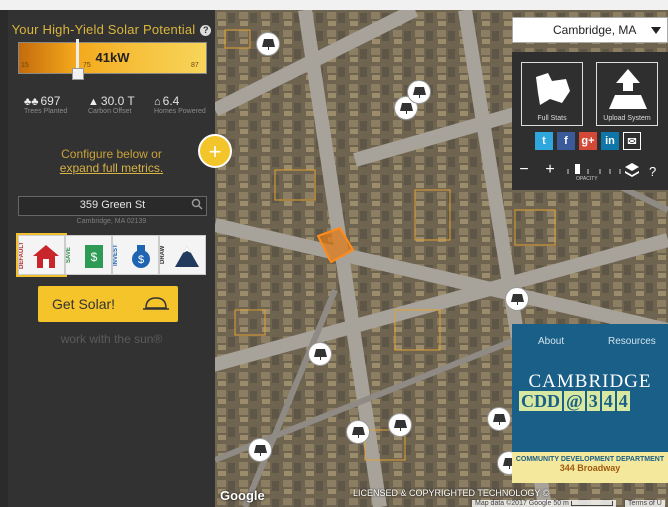  I want to click on cdd-resources-link: Resources, so click(632, 341).